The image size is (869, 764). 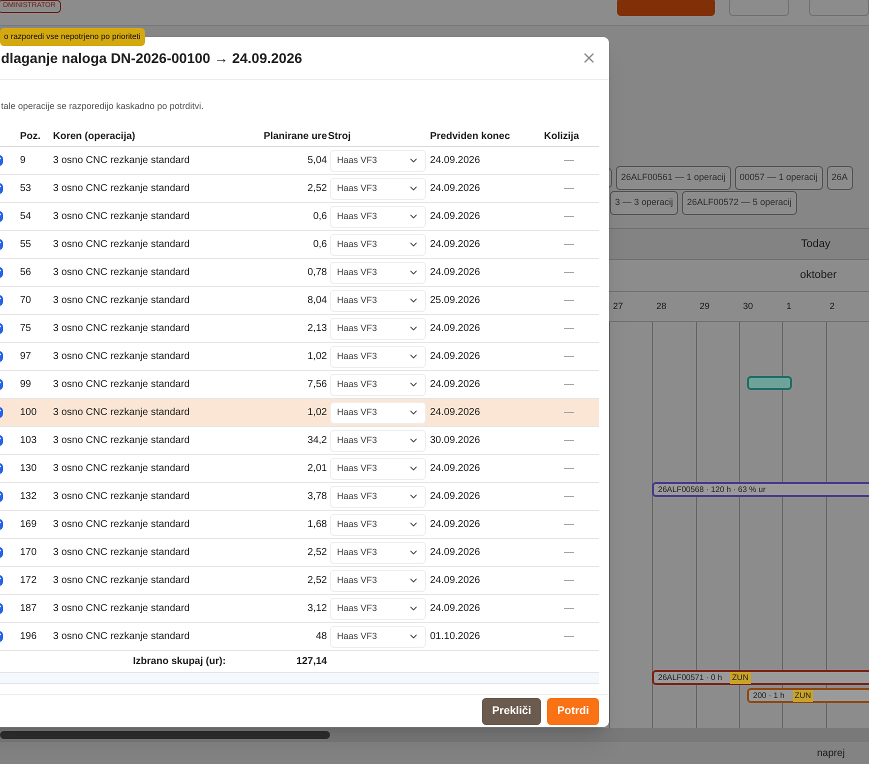 What do you see at coordinates (299, 413) in the screenshot?
I see `table-row: 100 3 osno CNC rezkanje standard 1,02 Haas VF3 24.09.2026 —` at bounding box center [299, 413].